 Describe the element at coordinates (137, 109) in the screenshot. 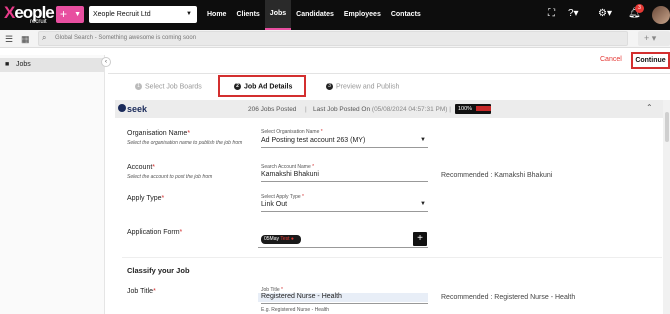

I see `job-board-name: seek` at that location.